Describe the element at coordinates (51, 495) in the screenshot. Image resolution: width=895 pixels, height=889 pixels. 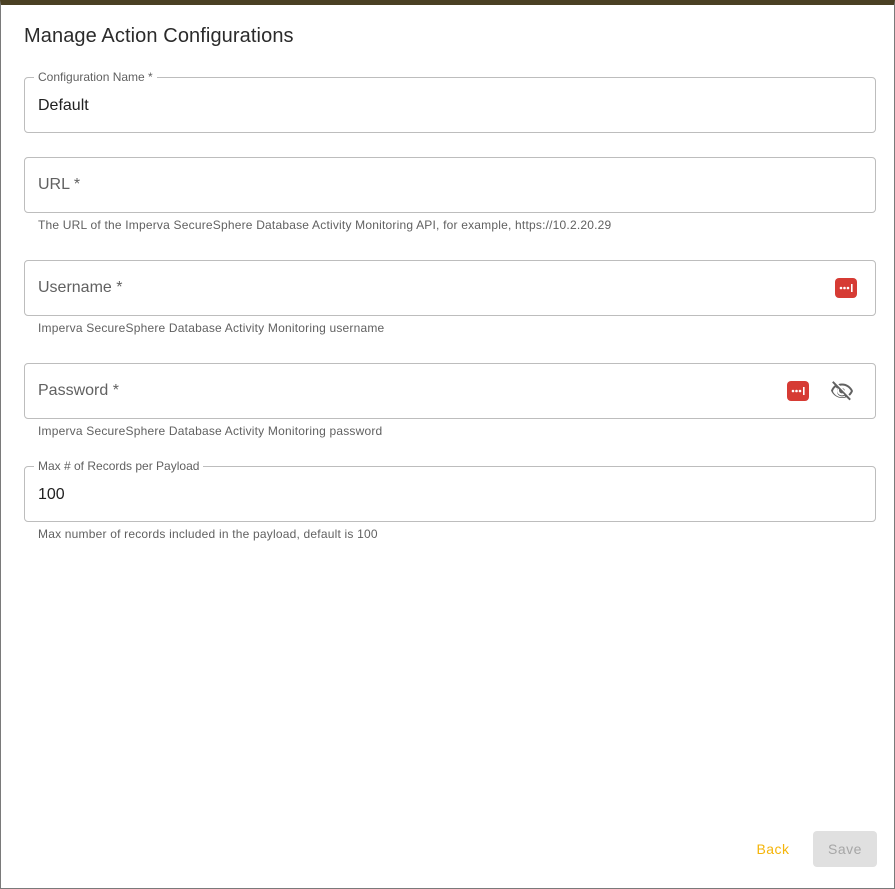
I see `max-records-value: 100` at that location.